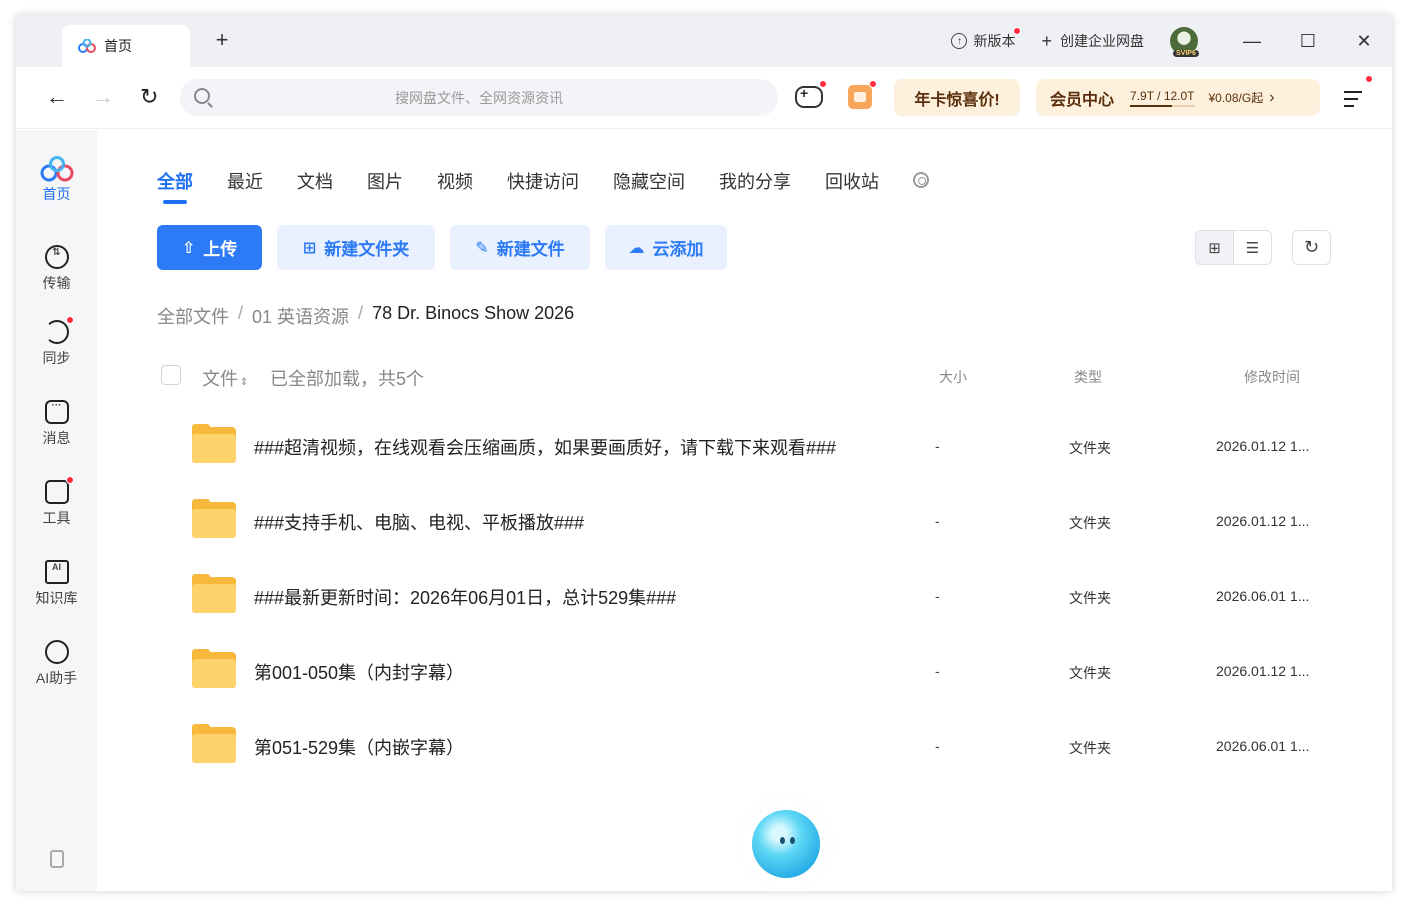  What do you see at coordinates (359, 672) in the screenshot?
I see `file-name: 第001-050集（内封字幕）` at bounding box center [359, 672].